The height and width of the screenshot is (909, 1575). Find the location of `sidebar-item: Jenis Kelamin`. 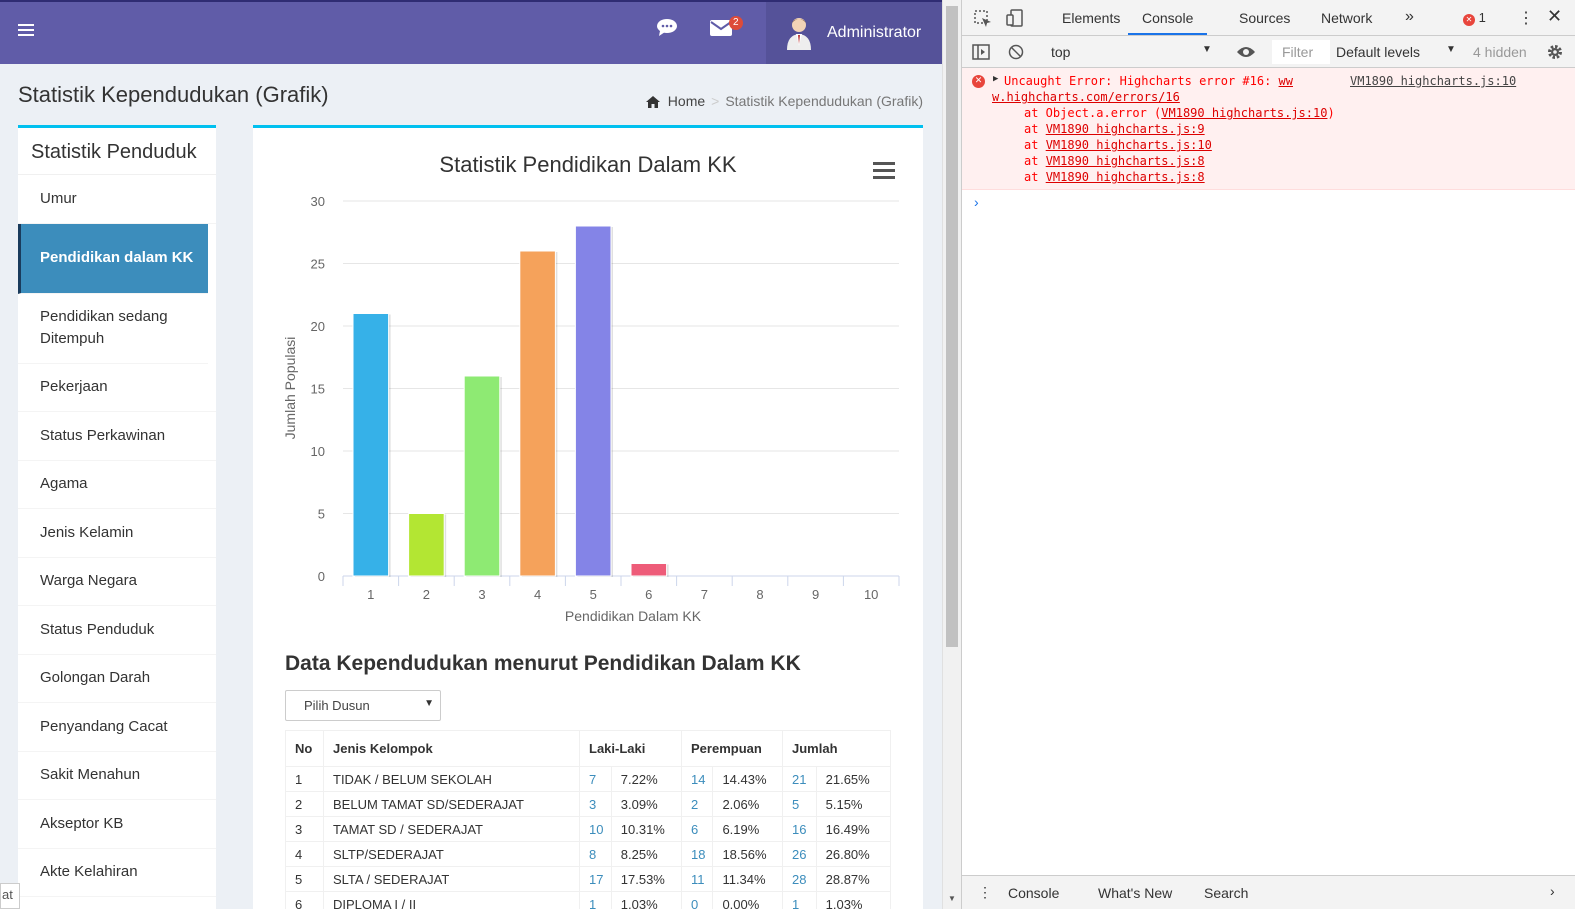

sidebar-item: Jenis Kelamin is located at coordinates (117, 533).